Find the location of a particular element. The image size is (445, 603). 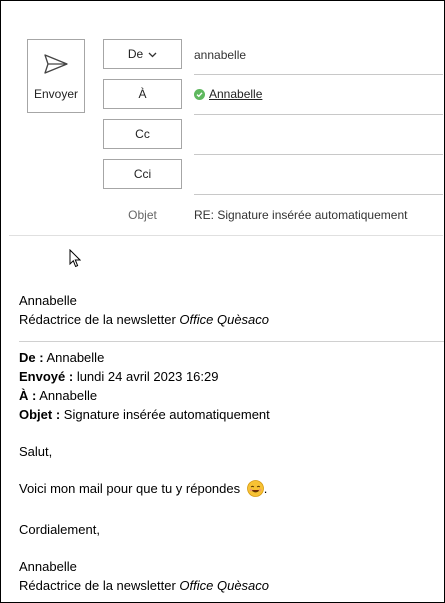

to-button: À is located at coordinates (142, 94).